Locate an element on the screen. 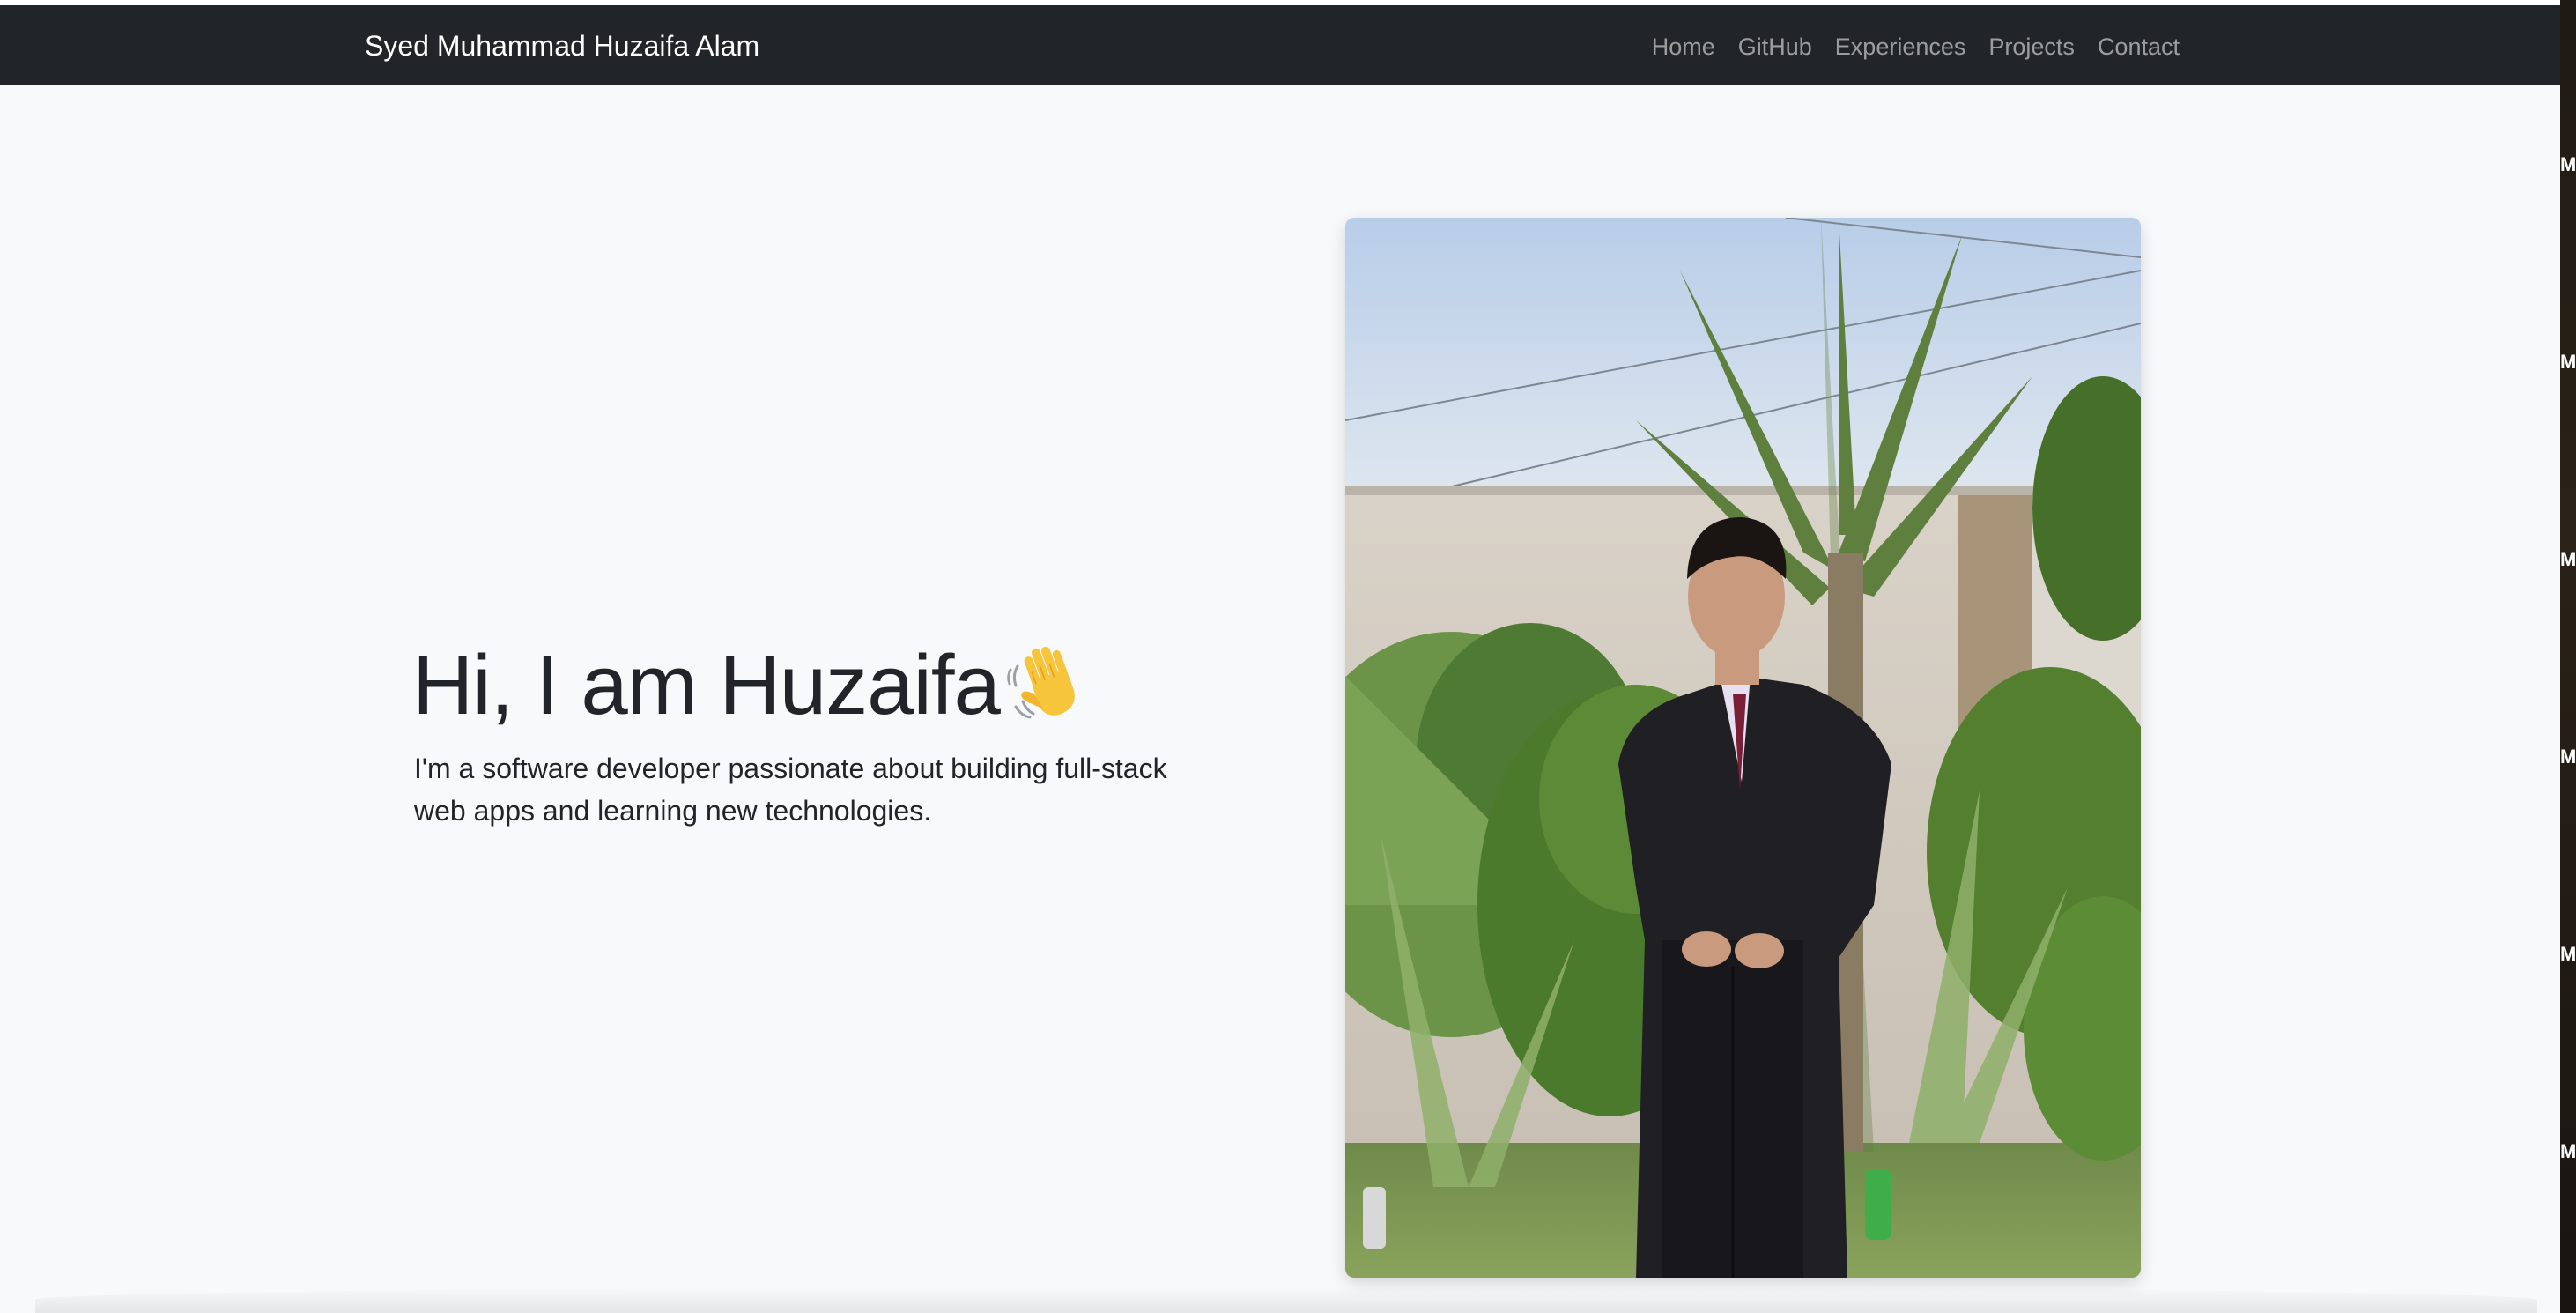 The image size is (2576, 1313). nav-links: Home GitHub Experiences Projects Contact is located at coordinates (1916, 47).